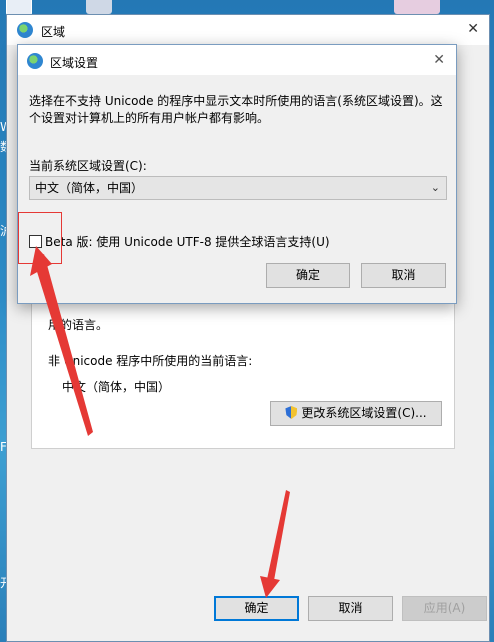 This screenshot has height=642, width=494. I want to click on apply-button: 应用(A), so click(444, 608).